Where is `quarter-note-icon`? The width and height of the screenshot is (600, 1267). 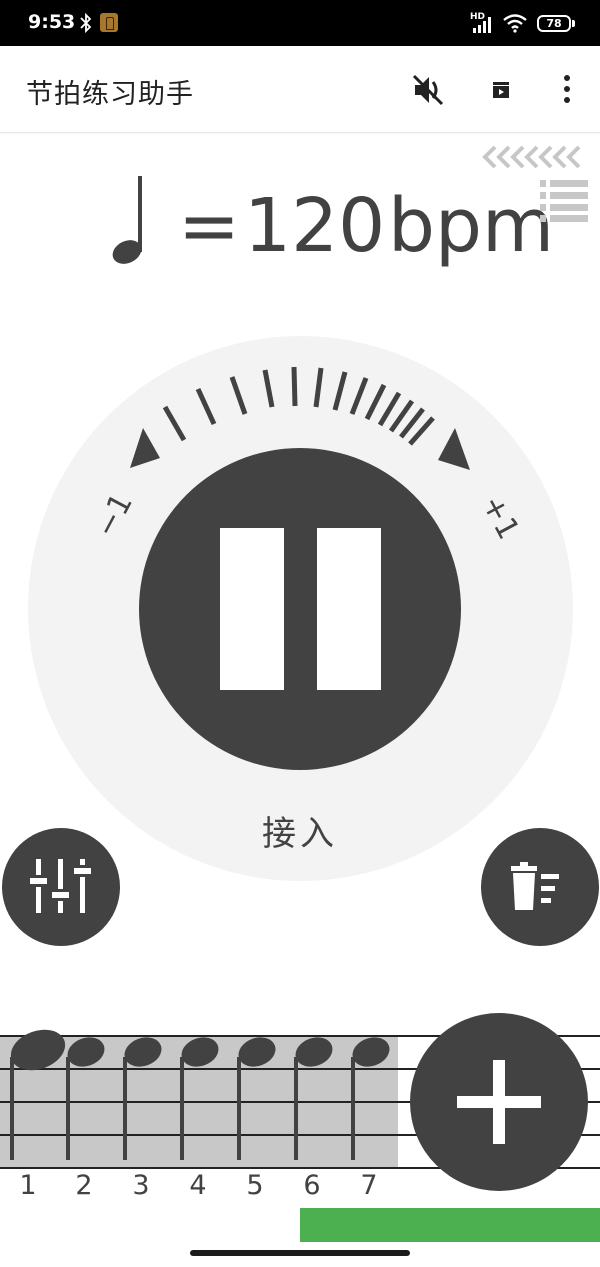
quarter-note-icon is located at coordinates (127, 220).